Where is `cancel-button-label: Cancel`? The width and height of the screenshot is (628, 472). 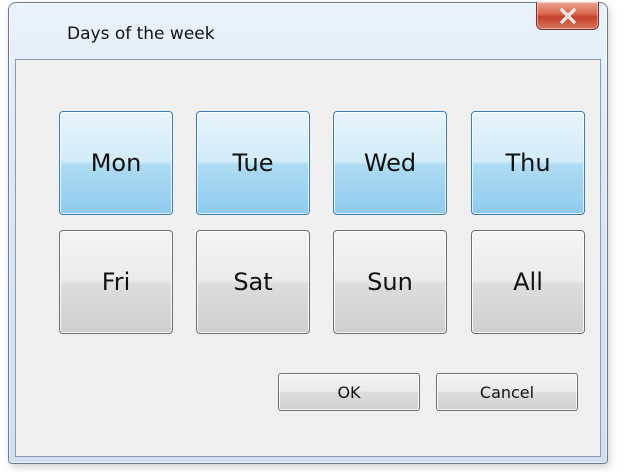
cancel-button-label: Cancel is located at coordinates (507, 392).